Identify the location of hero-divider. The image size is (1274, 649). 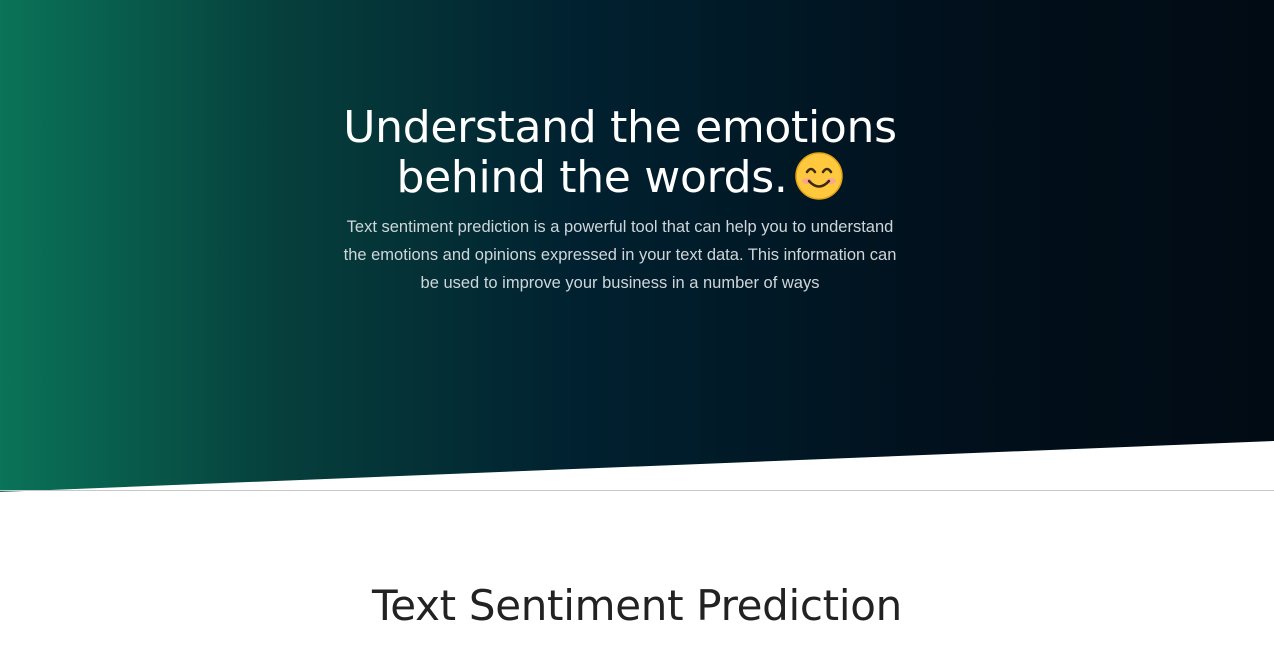
(637, 490).